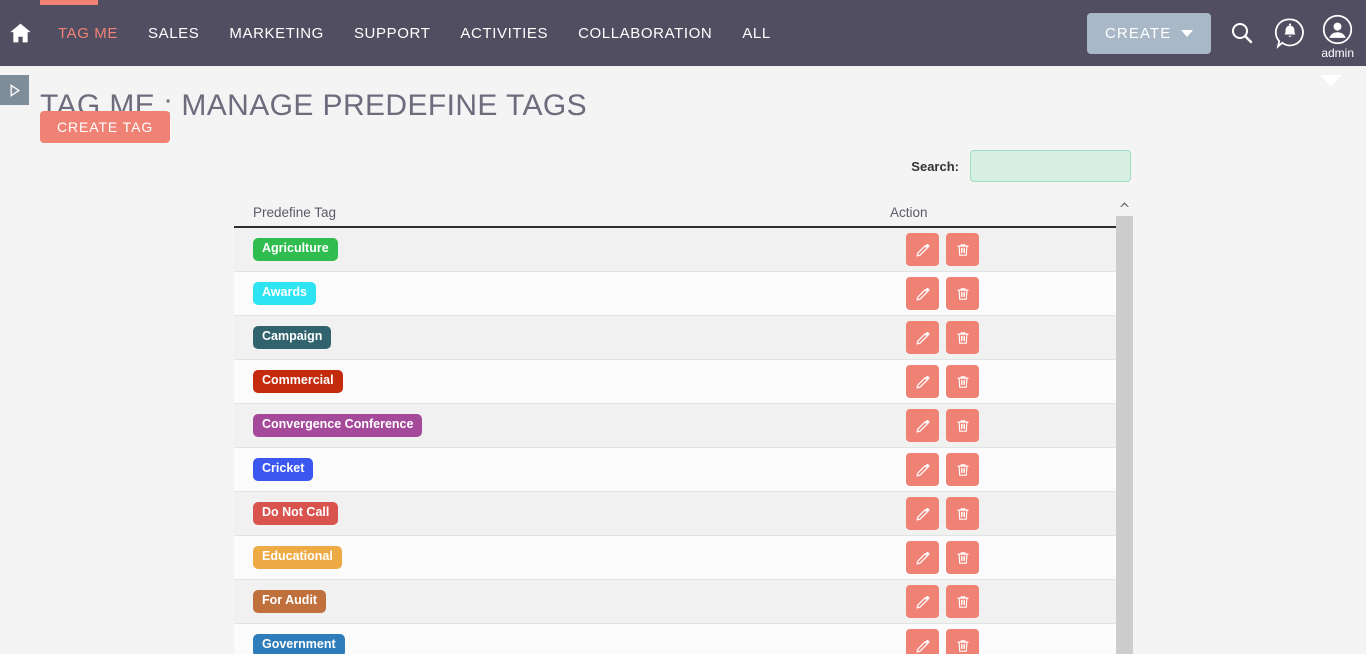 This screenshot has width=1366, height=654. I want to click on tag-pill: For Audit, so click(290, 601).